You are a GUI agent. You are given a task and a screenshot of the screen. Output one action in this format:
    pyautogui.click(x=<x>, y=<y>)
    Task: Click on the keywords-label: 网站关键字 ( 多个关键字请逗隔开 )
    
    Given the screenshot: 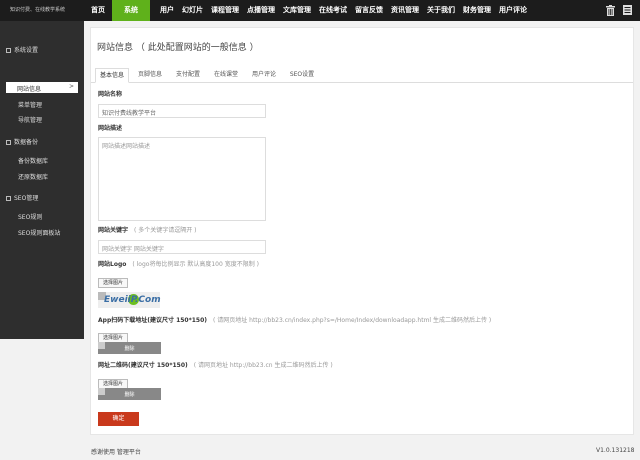 What is the action you would take?
    pyautogui.click(x=147, y=229)
    